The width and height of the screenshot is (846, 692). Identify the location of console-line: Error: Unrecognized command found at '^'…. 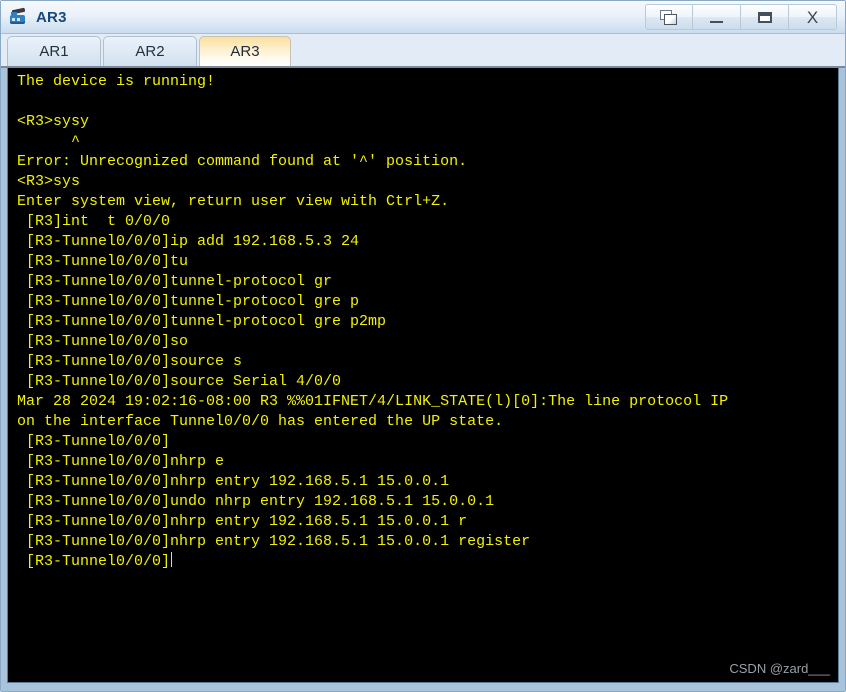
(242, 161).